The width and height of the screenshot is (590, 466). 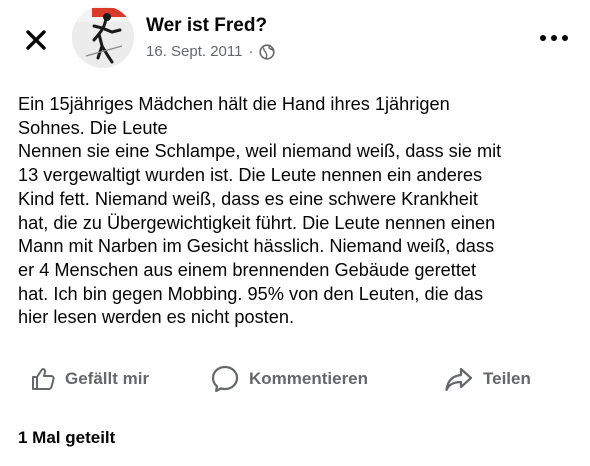 I want to click on share-button: Teilen, so click(x=487, y=379).